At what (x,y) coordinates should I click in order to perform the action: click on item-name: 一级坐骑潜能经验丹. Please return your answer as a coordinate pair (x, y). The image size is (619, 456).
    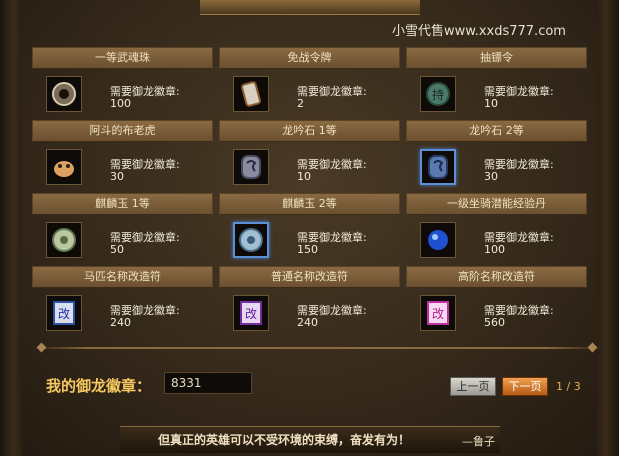
    Looking at the image, I should click on (496, 204).